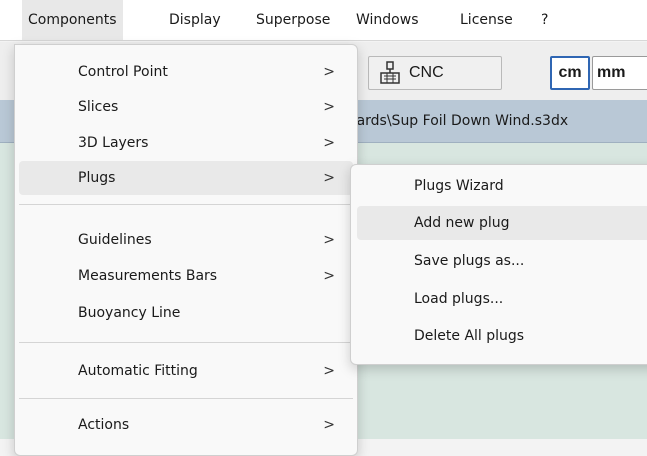 The height and width of the screenshot is (456, 647). What do you see at coordinates (129, 313) in the screenshot?
I see `menu-item-label: Buoyancy Line` at bounding box center [129, 313].